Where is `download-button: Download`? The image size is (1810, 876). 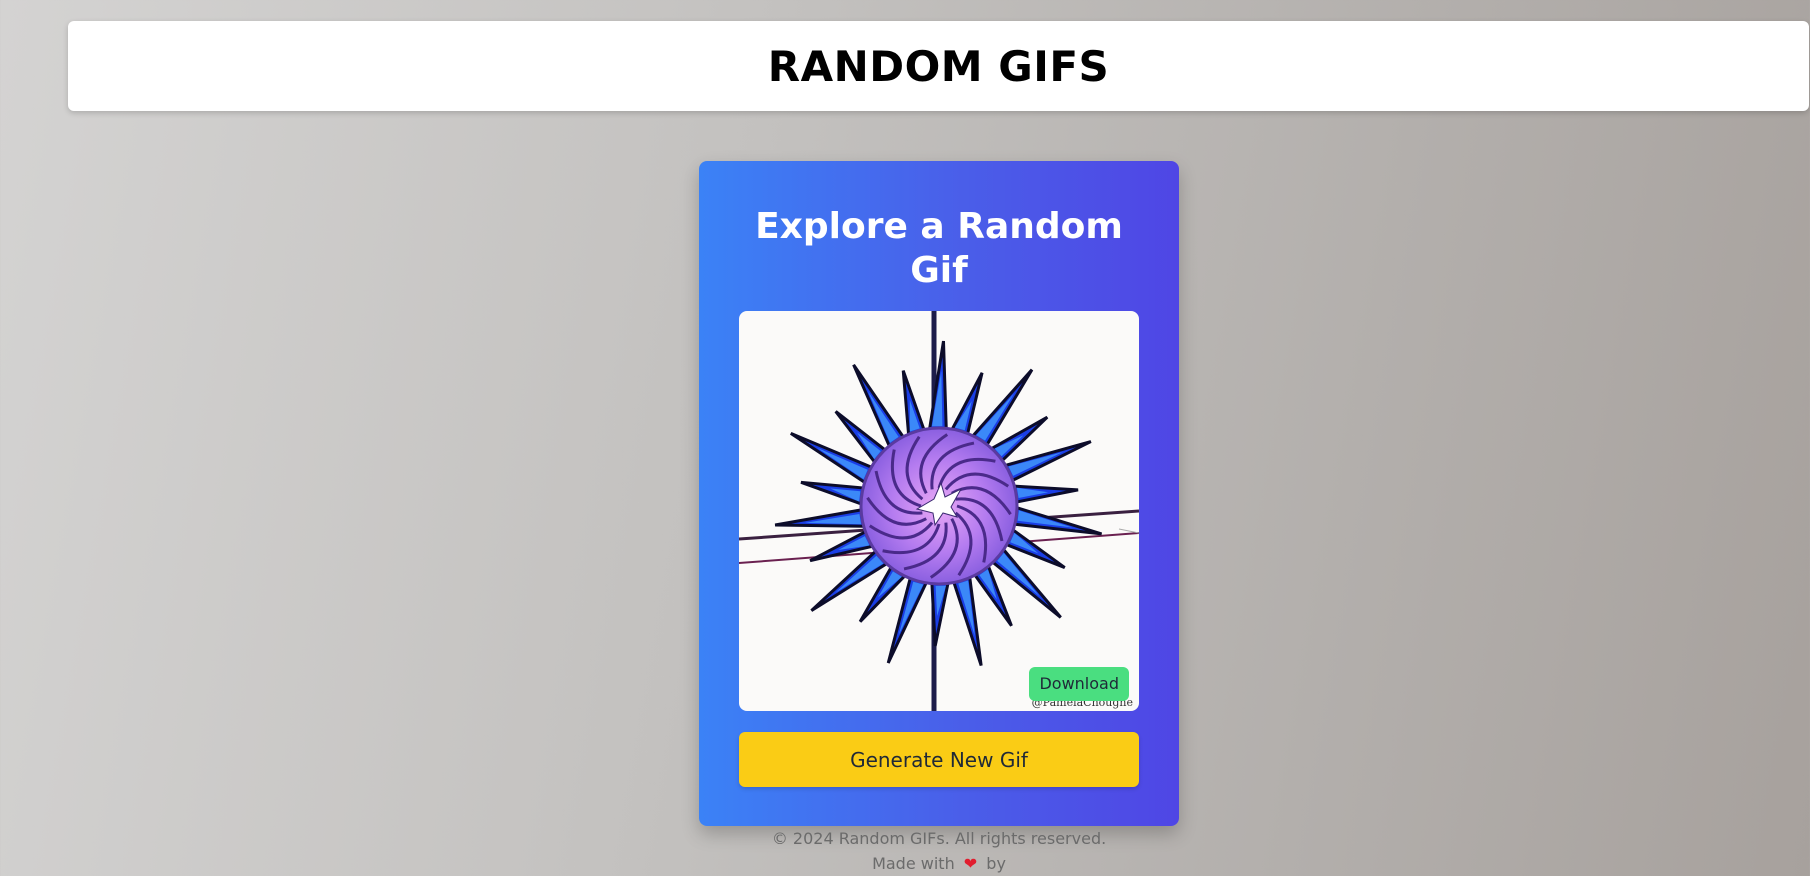
download-button: Download is located at coordinates (1079, 684).